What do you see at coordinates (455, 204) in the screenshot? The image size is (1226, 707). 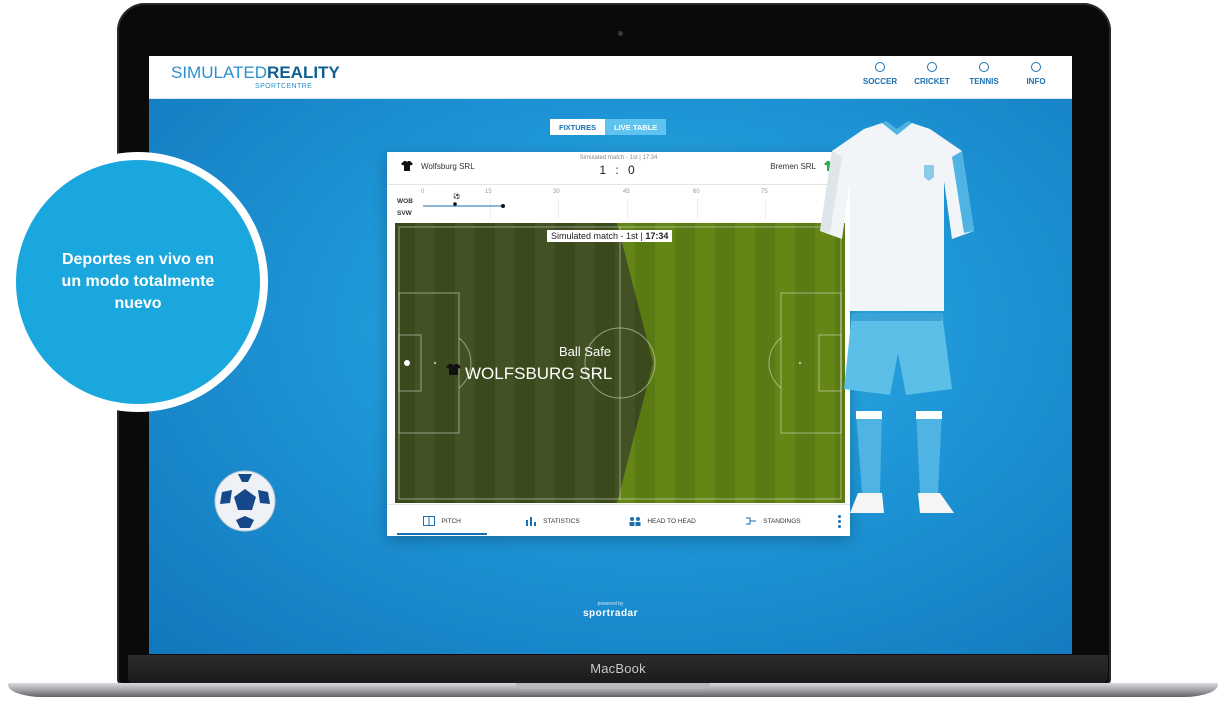 I see `goal-marker-icon` at bounding box center [455, 204].